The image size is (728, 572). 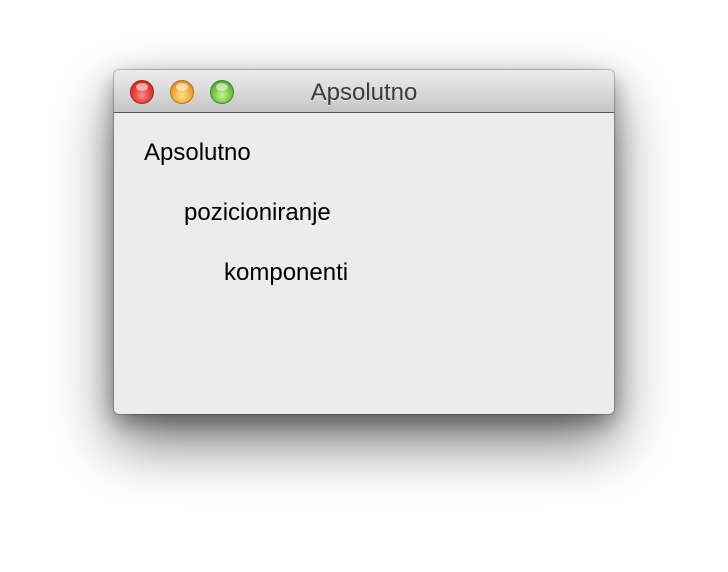 I want to click on label-komponenti: komponenti, so click(x=286, y=272).